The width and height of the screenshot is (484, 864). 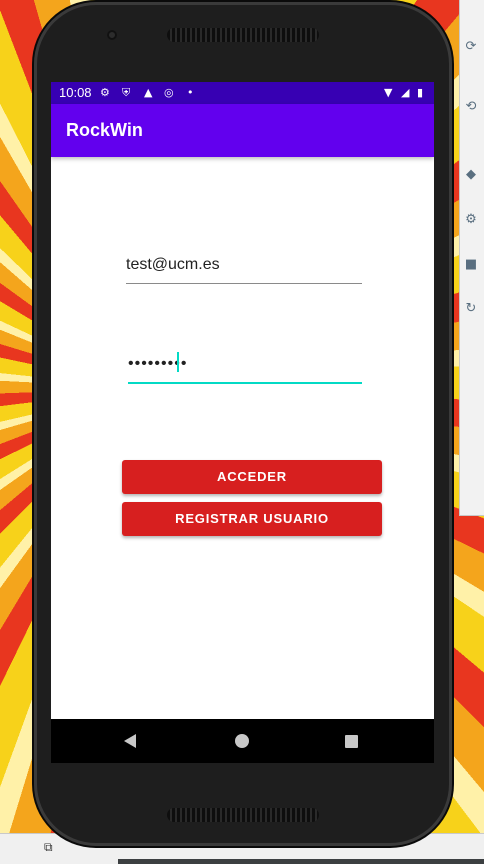 What do you see at coordinates (112, 35) in the screenshot?
I see `front-camera` at bounding box center [112, 35].